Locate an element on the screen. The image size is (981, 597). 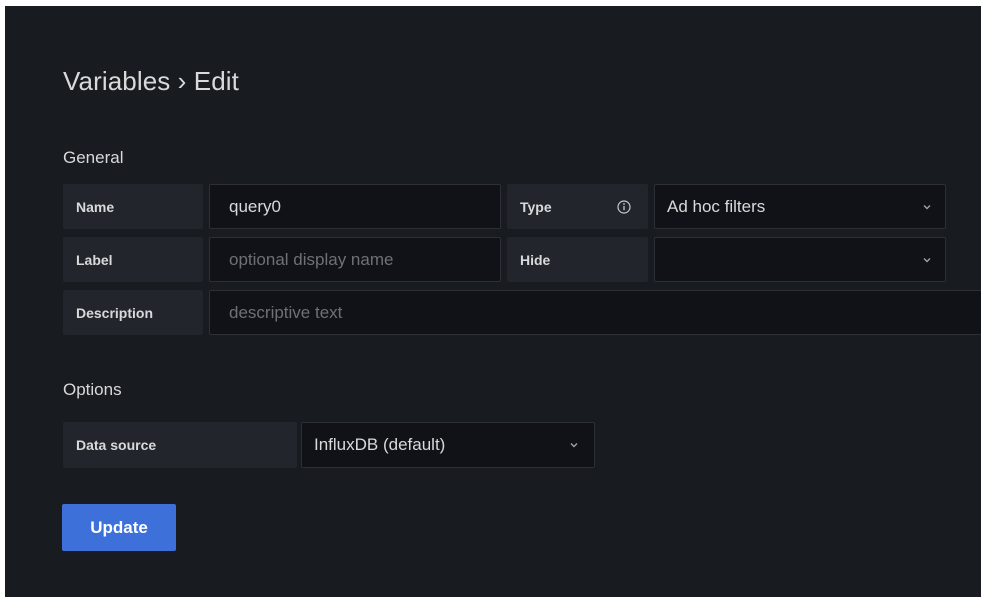
description-input: descriptive text is located at coordinates (595, 312).